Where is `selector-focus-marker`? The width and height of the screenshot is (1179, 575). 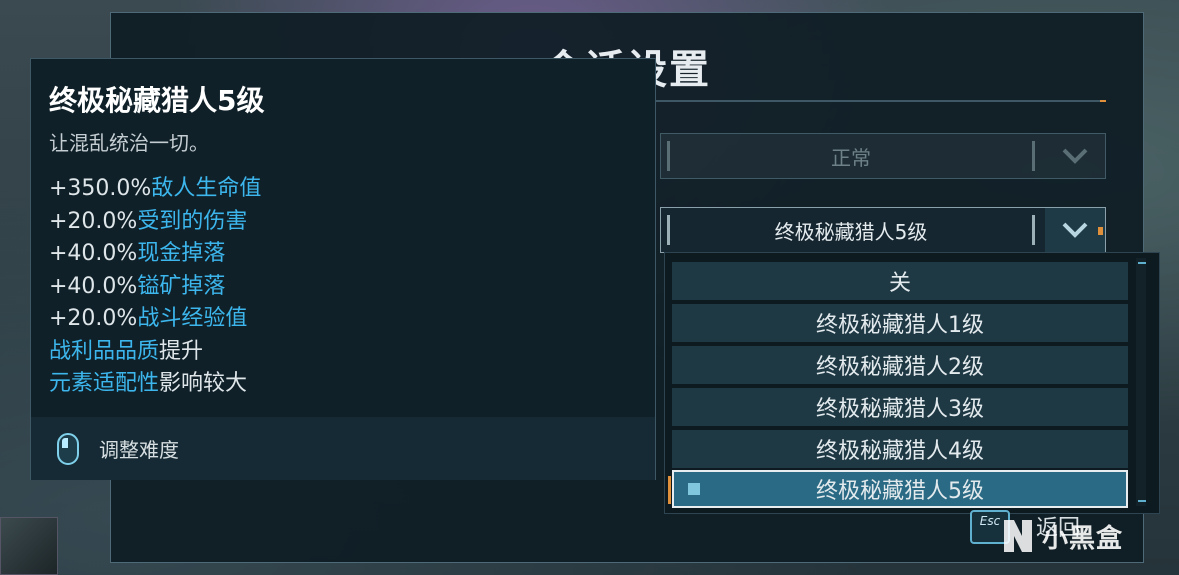 selector-focus-marker is located at coordinates (1100, 231).